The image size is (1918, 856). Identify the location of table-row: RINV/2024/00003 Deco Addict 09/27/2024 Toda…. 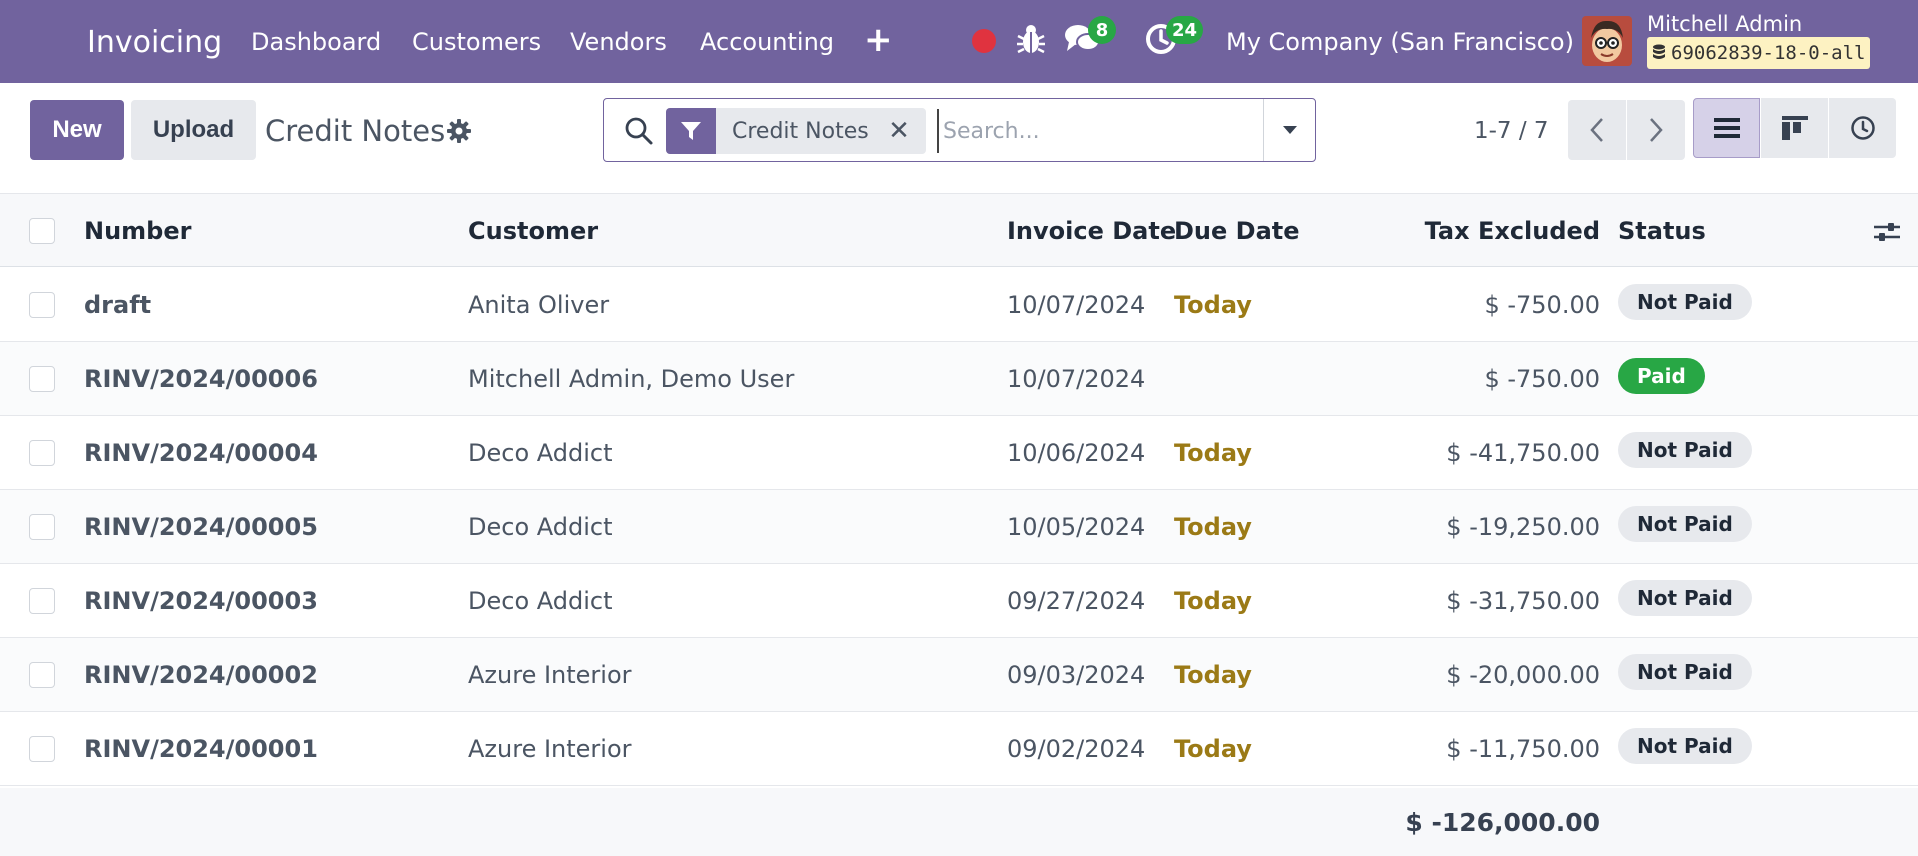
(959, 601).